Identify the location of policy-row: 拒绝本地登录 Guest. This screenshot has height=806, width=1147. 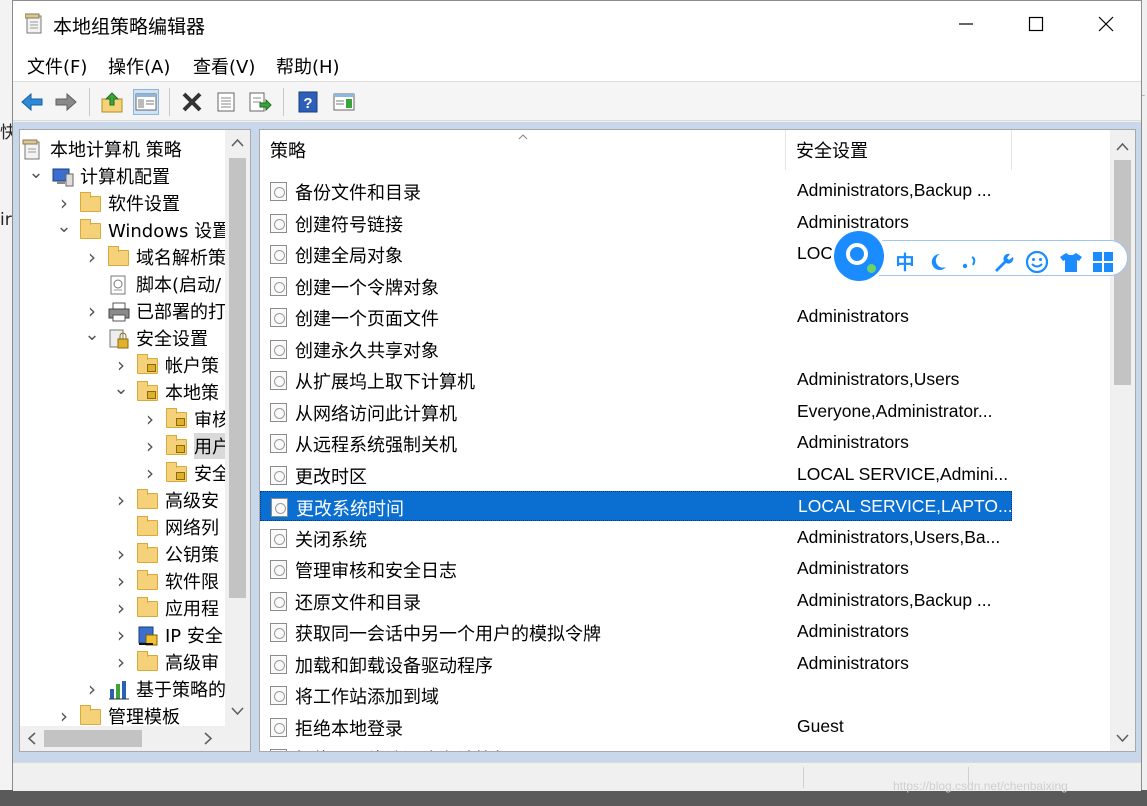
(636, 727).